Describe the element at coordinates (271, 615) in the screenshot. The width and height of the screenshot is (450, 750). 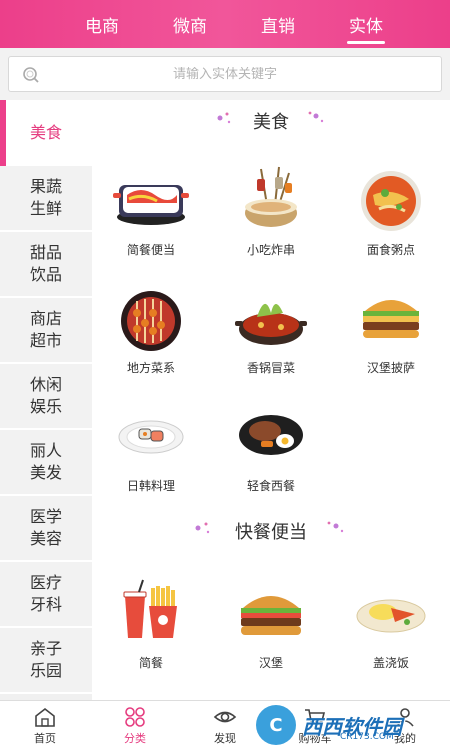
I see `hamburger-icon` at that location.